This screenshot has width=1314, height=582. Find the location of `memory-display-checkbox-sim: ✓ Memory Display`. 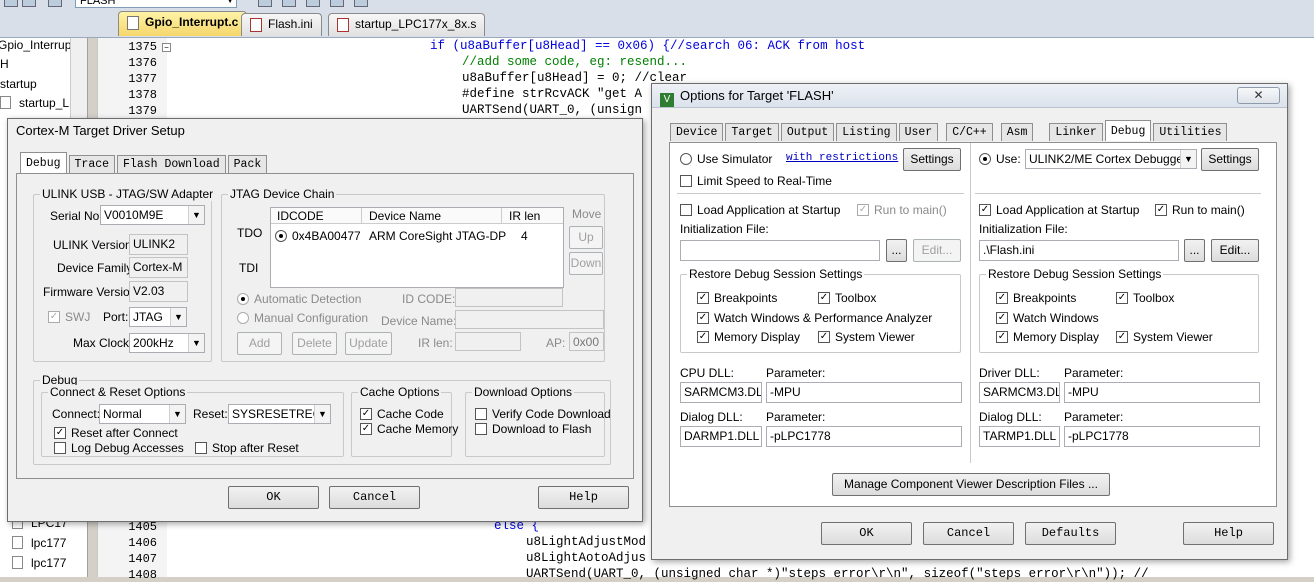

memory-display-checkbox-sim: ✓ Memory Display is located at coordinates (748, 337).